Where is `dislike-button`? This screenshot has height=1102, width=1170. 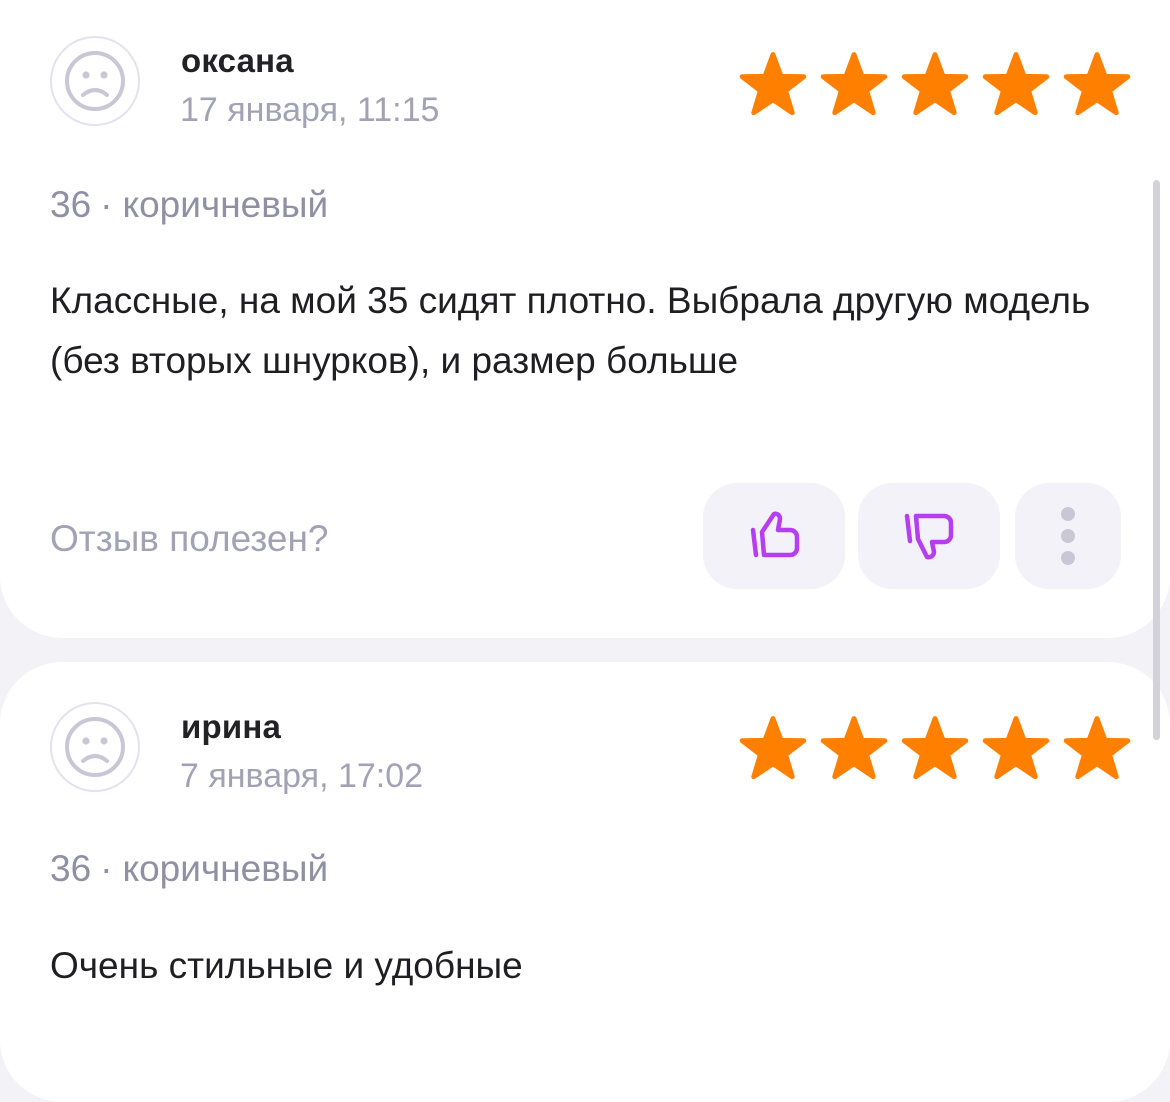
dislike-button is located at coordinates (929, 536).